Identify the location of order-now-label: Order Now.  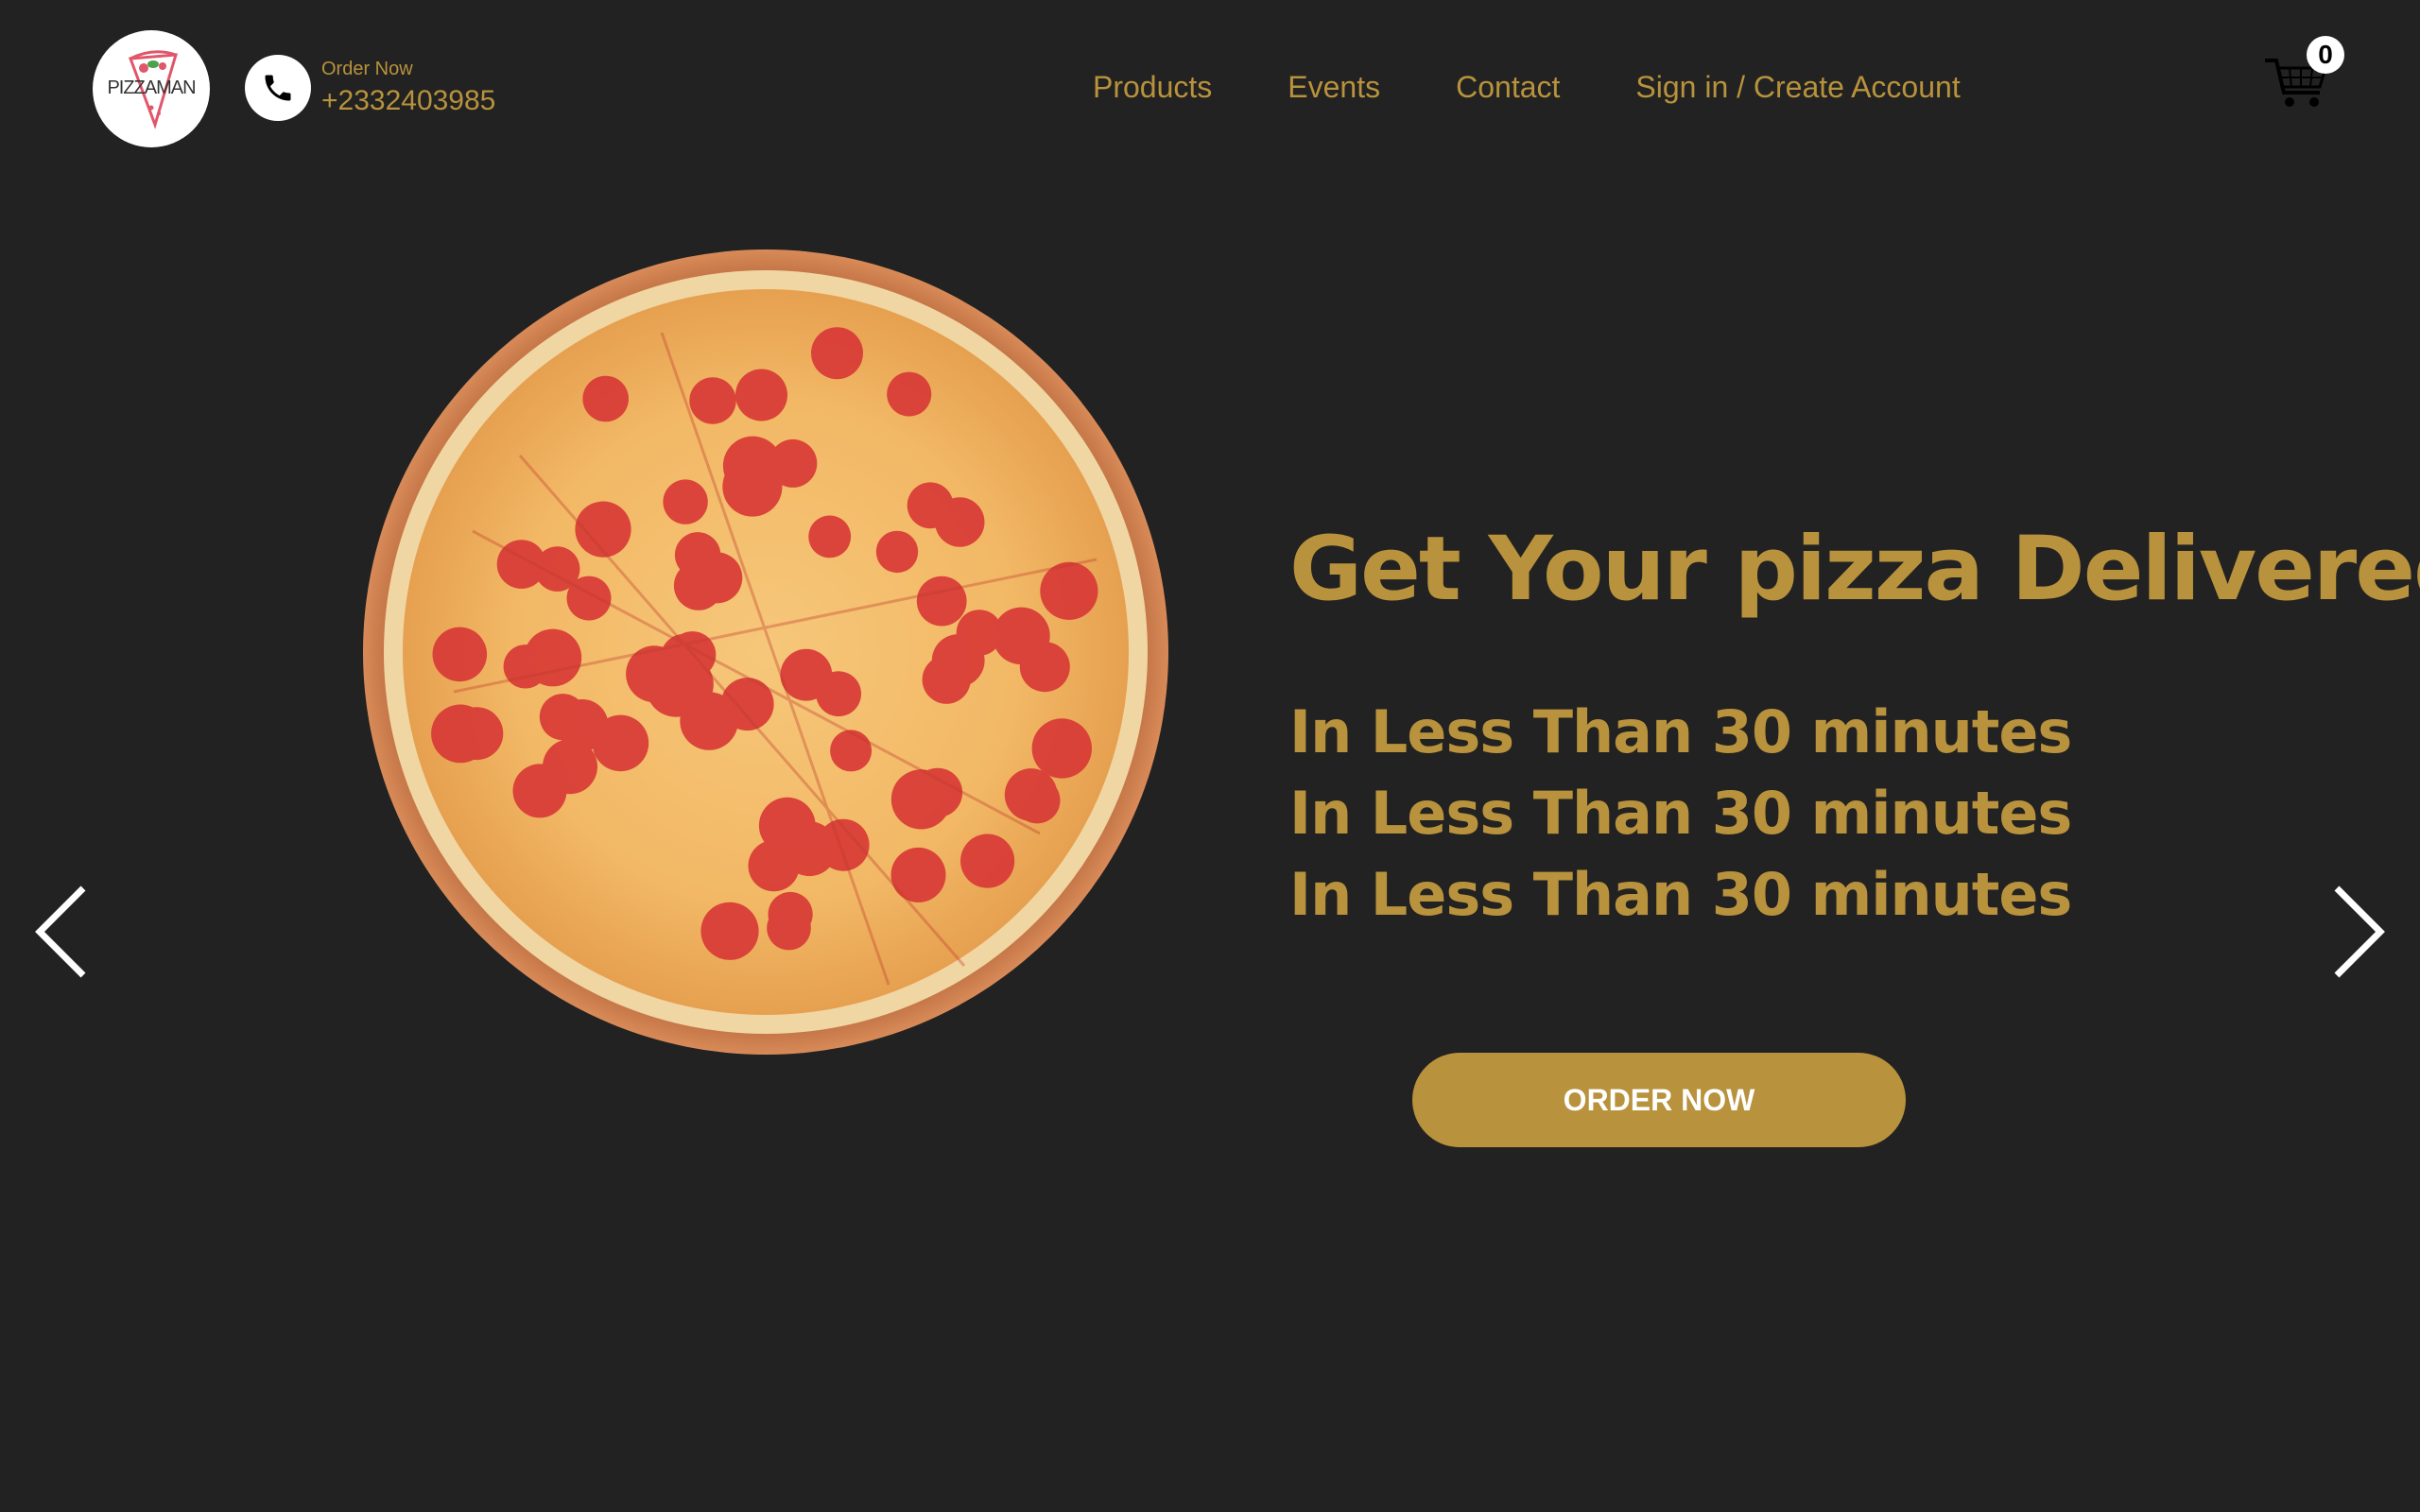
(367, 69).